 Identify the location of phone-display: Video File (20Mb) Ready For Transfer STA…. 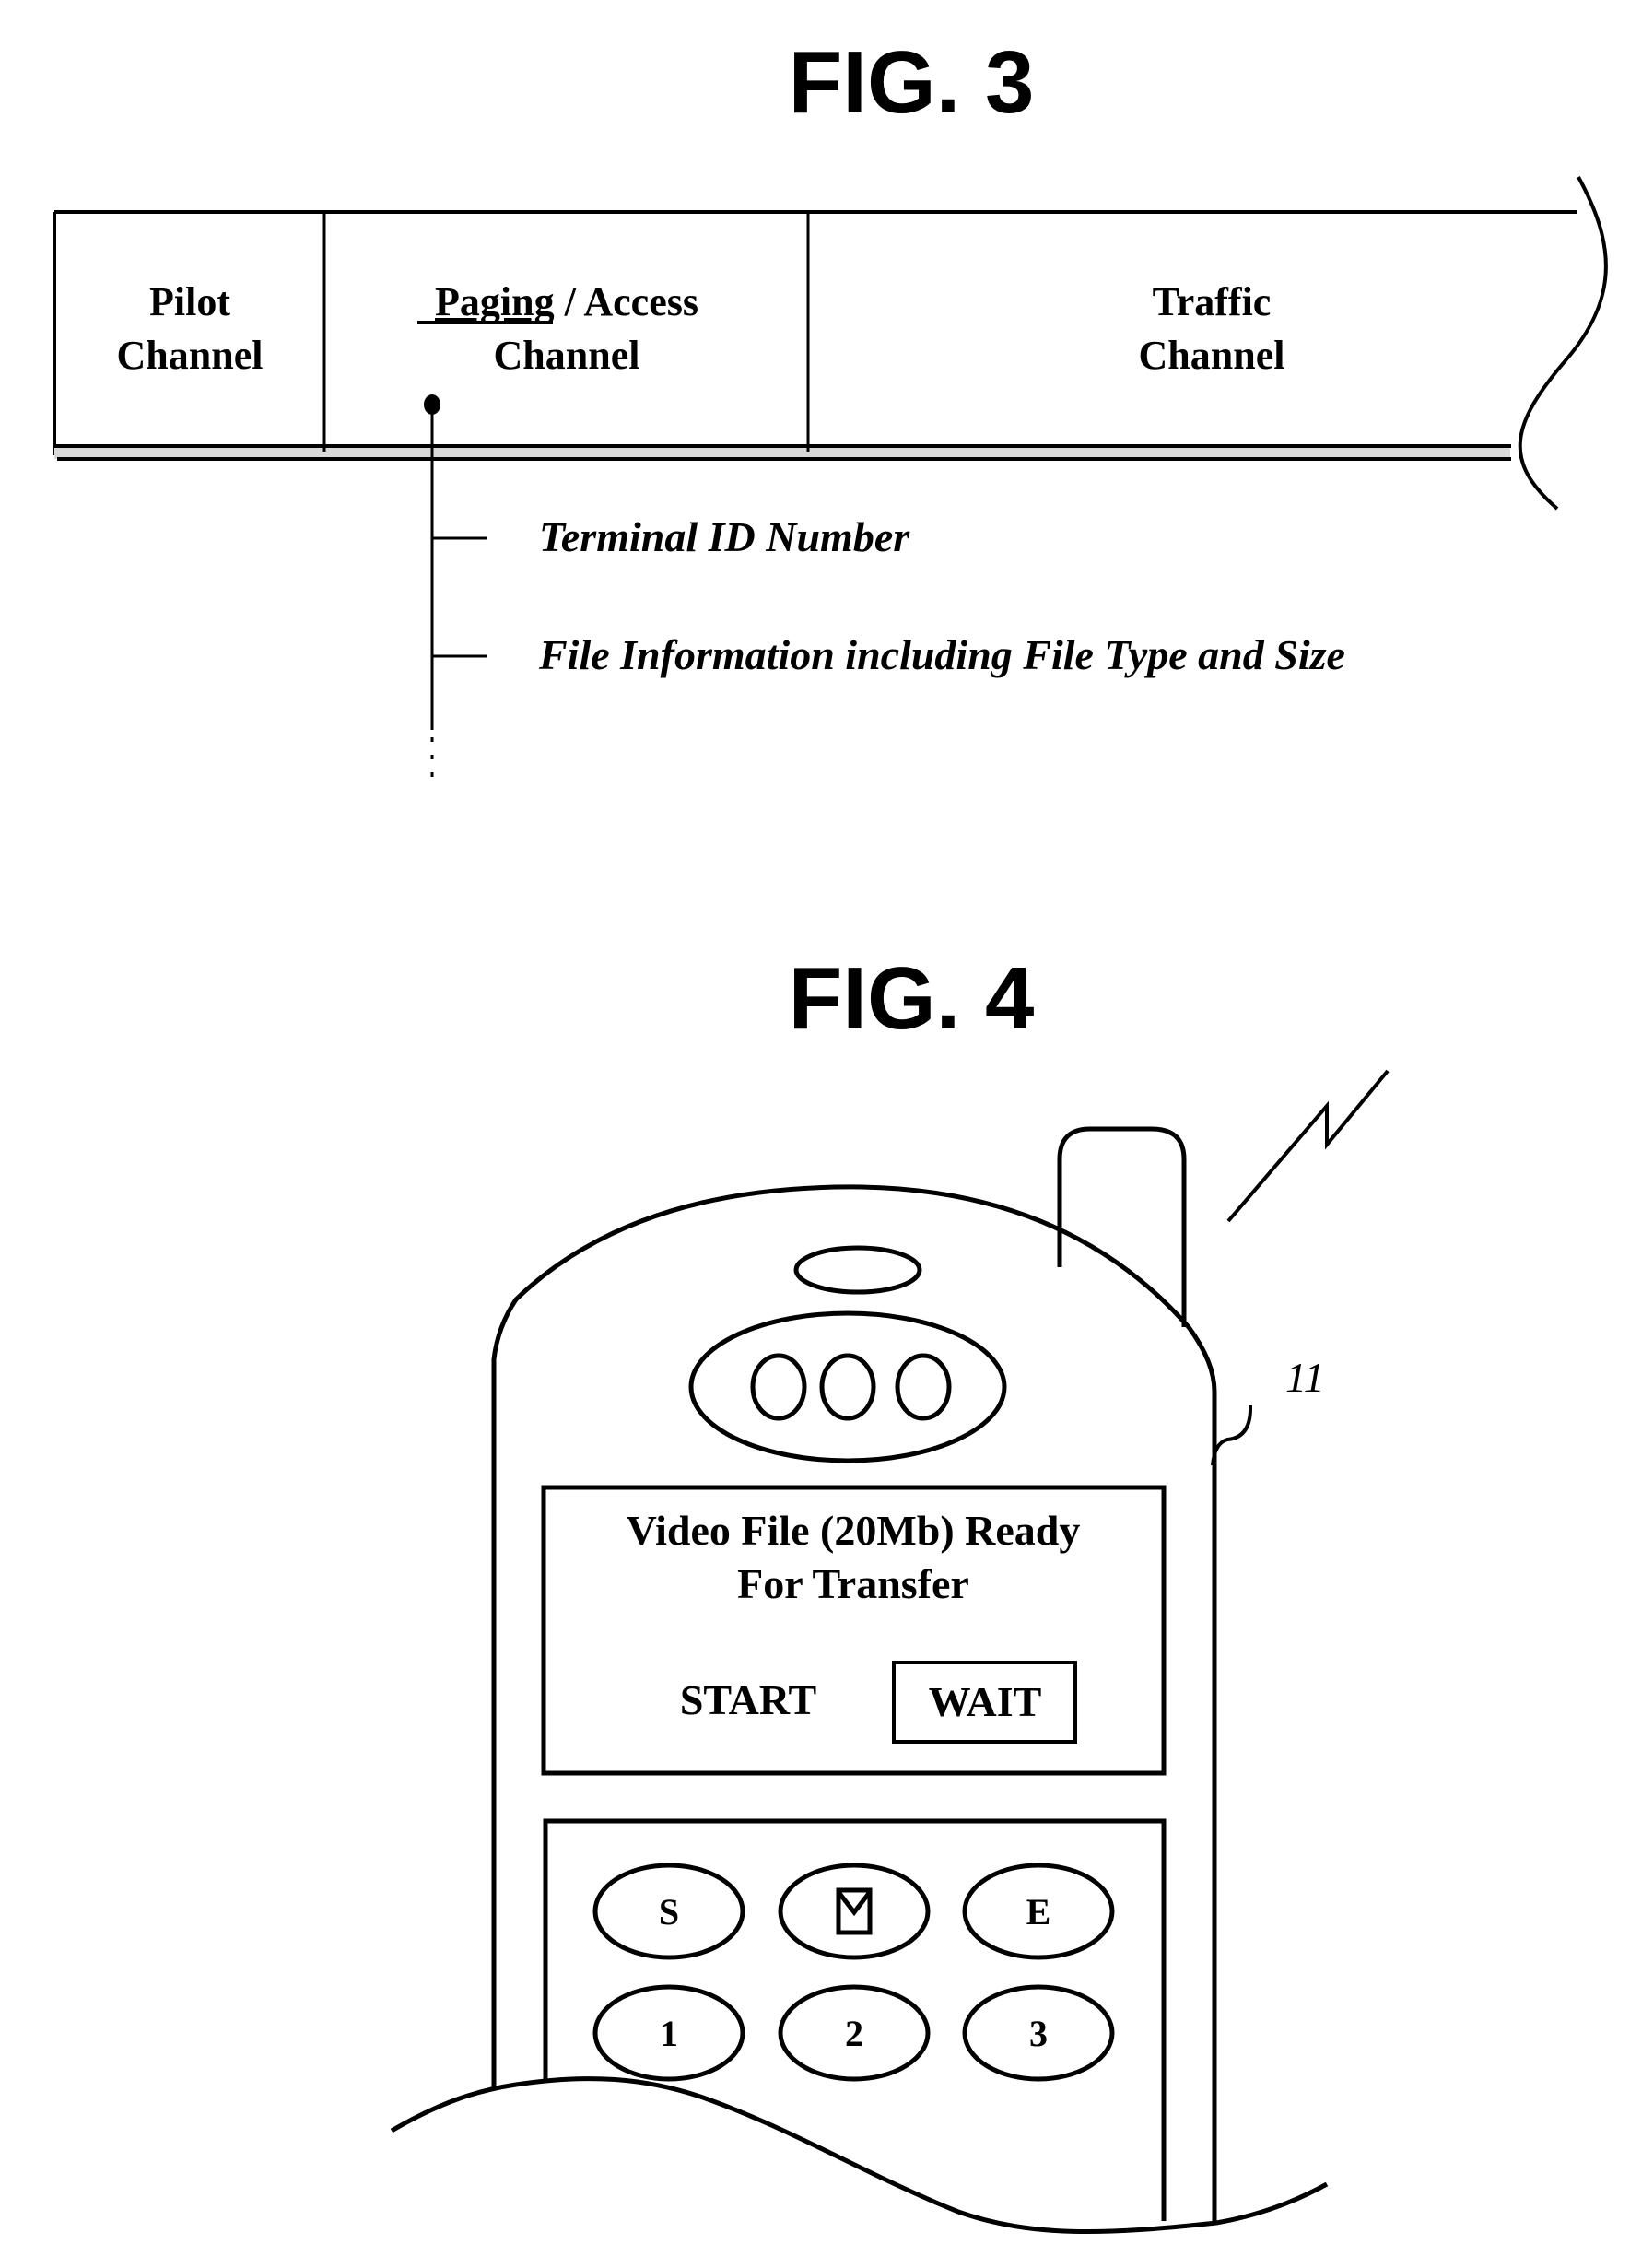
(854, 1631).